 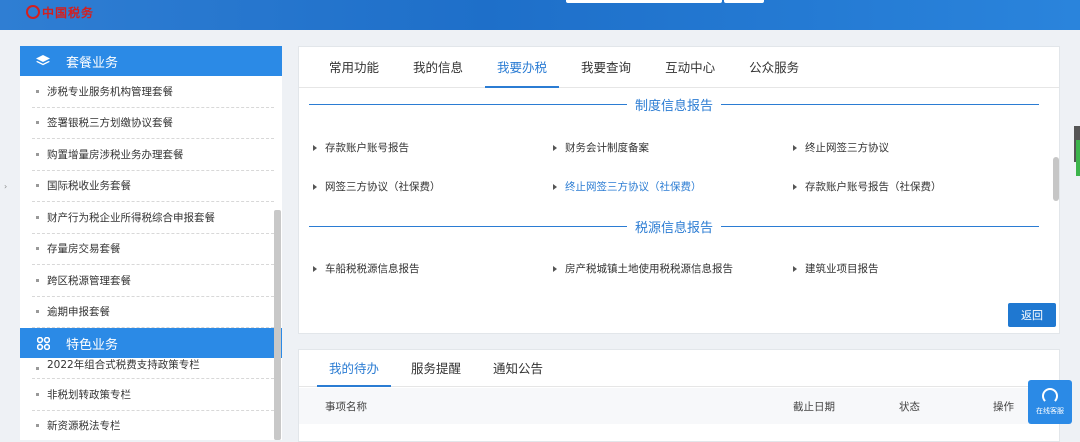 What do you see at coordinates (153, 186) in the screenshot?
I see `sidebar-item: 国际税收业务套餐` at bounding box center [153, 186].